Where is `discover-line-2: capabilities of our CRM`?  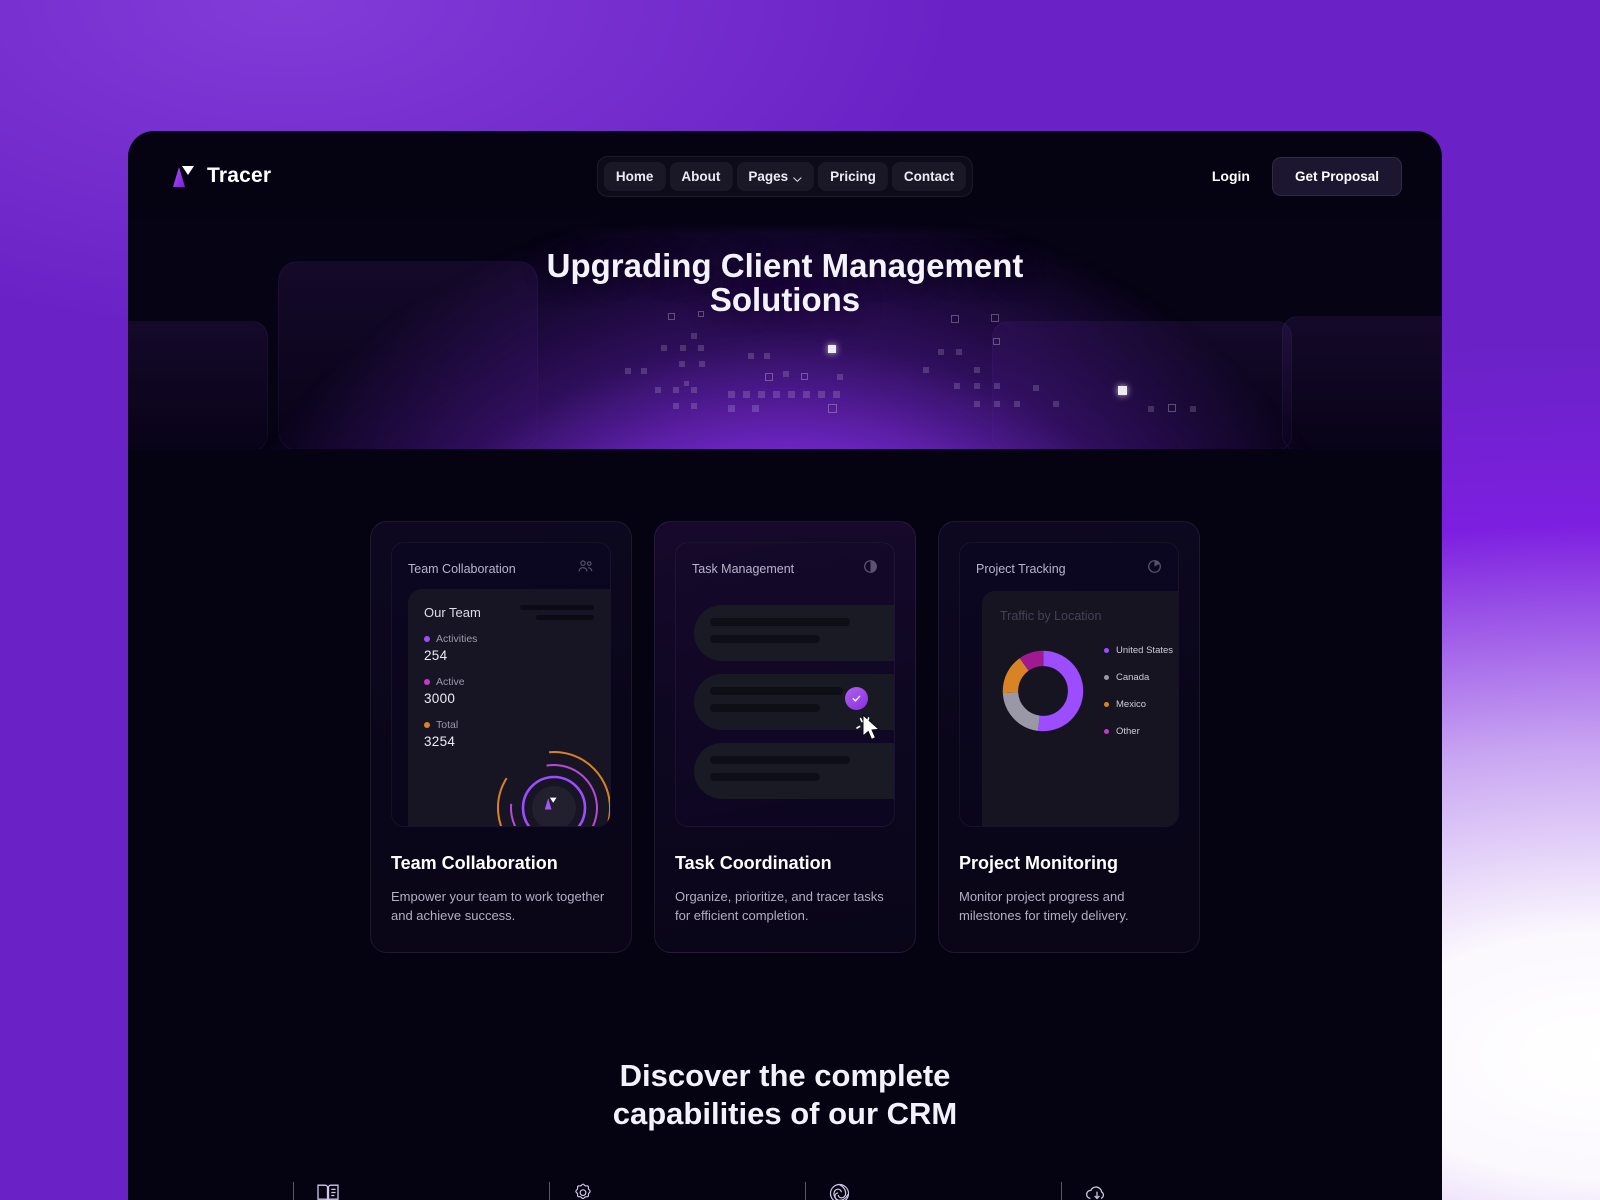
discover-line-2: capabilities of our CRM is located at coordinates (785, 1114).